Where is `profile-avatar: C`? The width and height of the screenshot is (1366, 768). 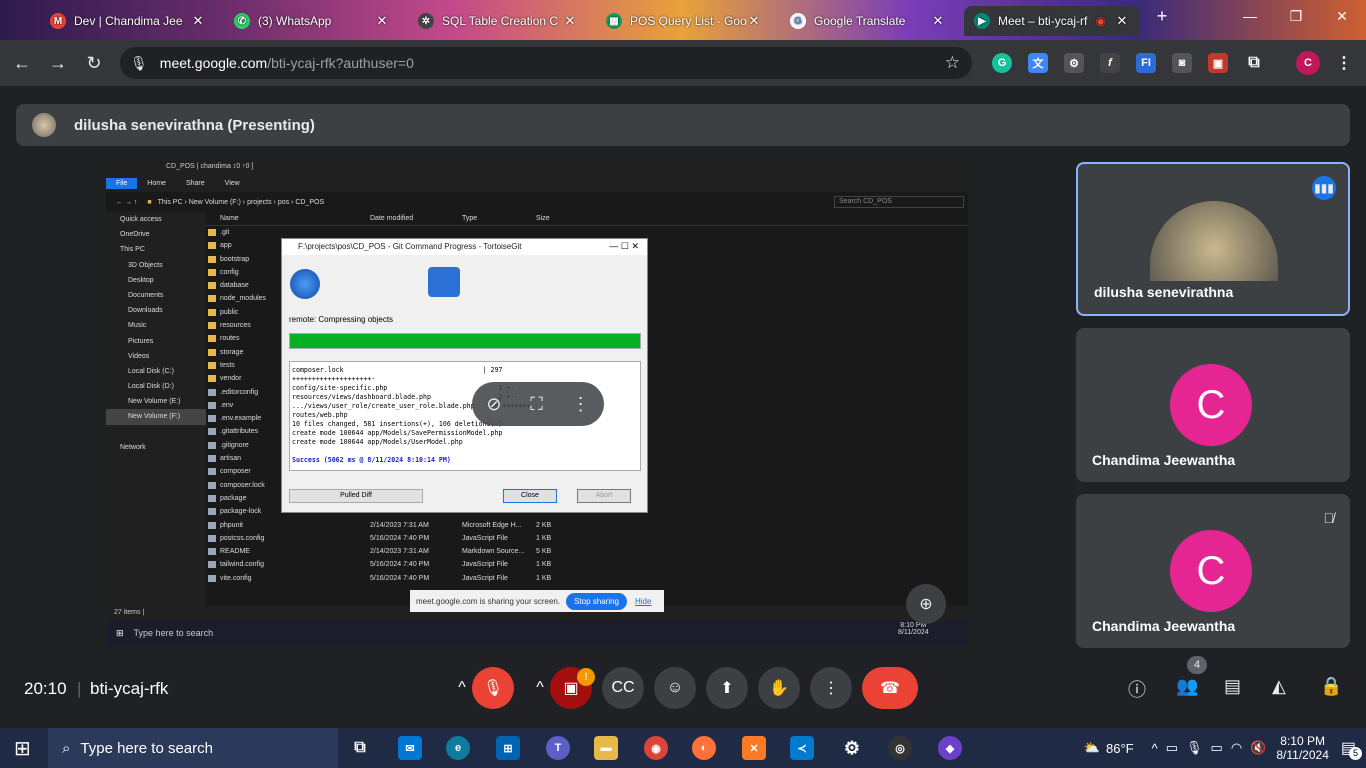
profile-avatar: C is located at coordinates (1308, 63).